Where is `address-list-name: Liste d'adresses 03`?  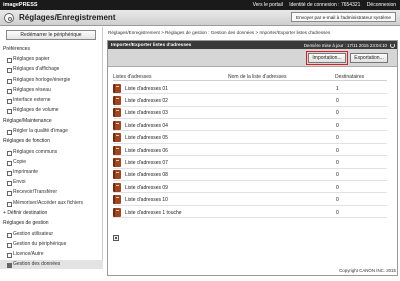 address-list-name: Liste d'adresses 03 is located at coordinates (146, 113).